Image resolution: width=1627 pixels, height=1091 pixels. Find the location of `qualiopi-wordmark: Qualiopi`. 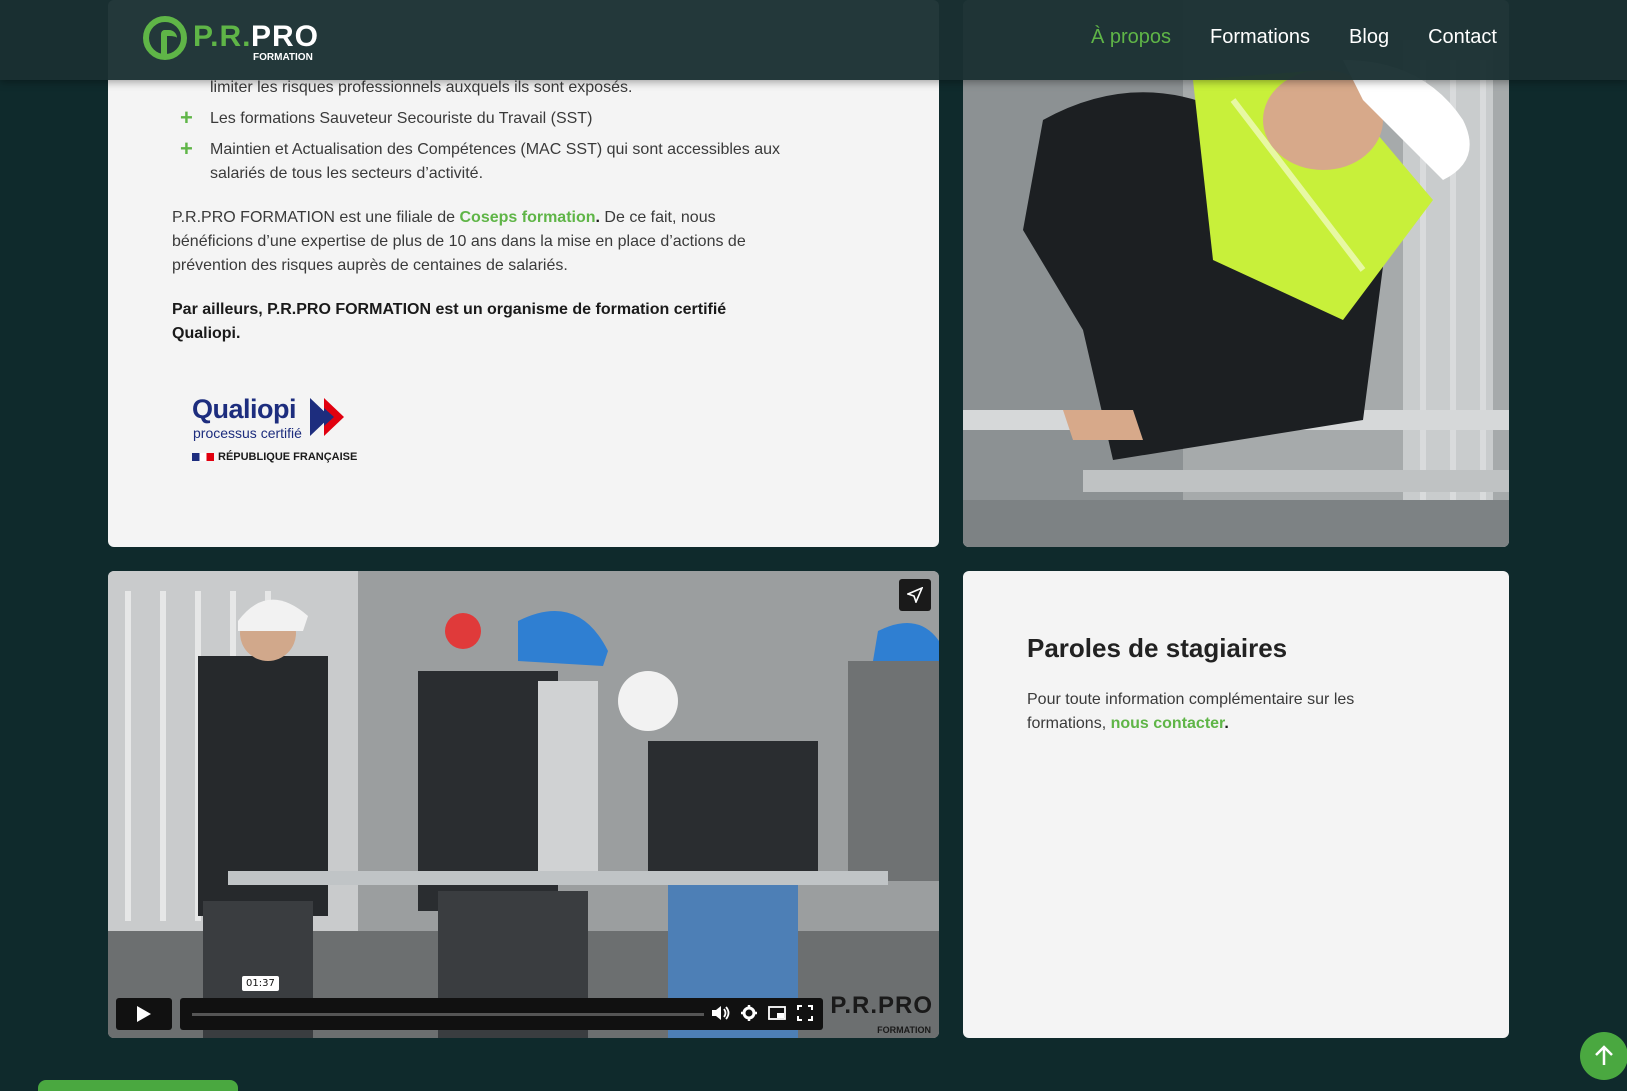

qualiopi-wordmark: Qualiopi is located at coordinates (244, 409).